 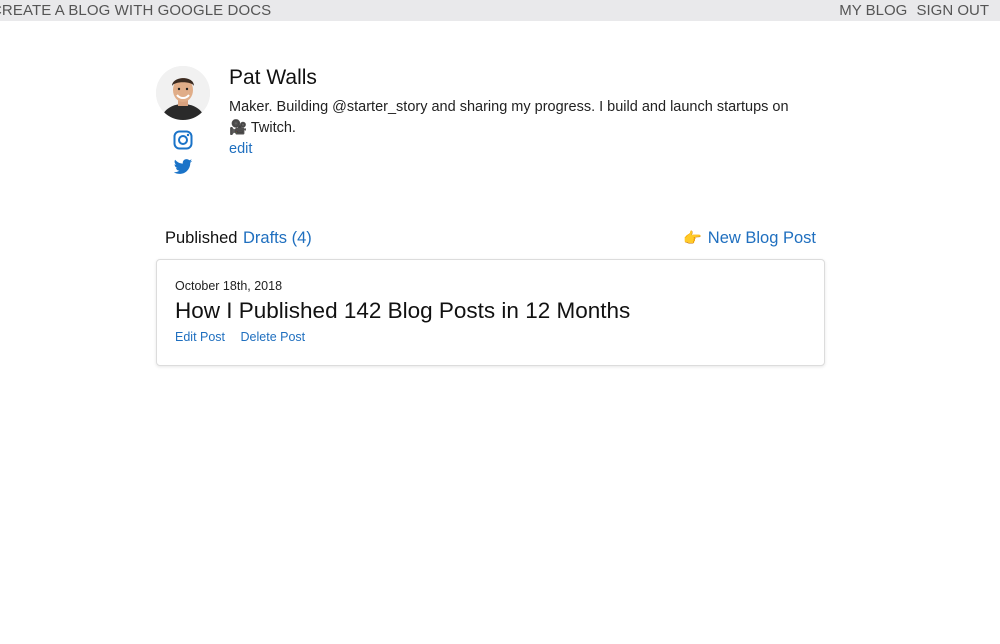 What do you see at coordinates (183, 93) in the screenshot?
I see `avatar` at bounding box center [183, 93].